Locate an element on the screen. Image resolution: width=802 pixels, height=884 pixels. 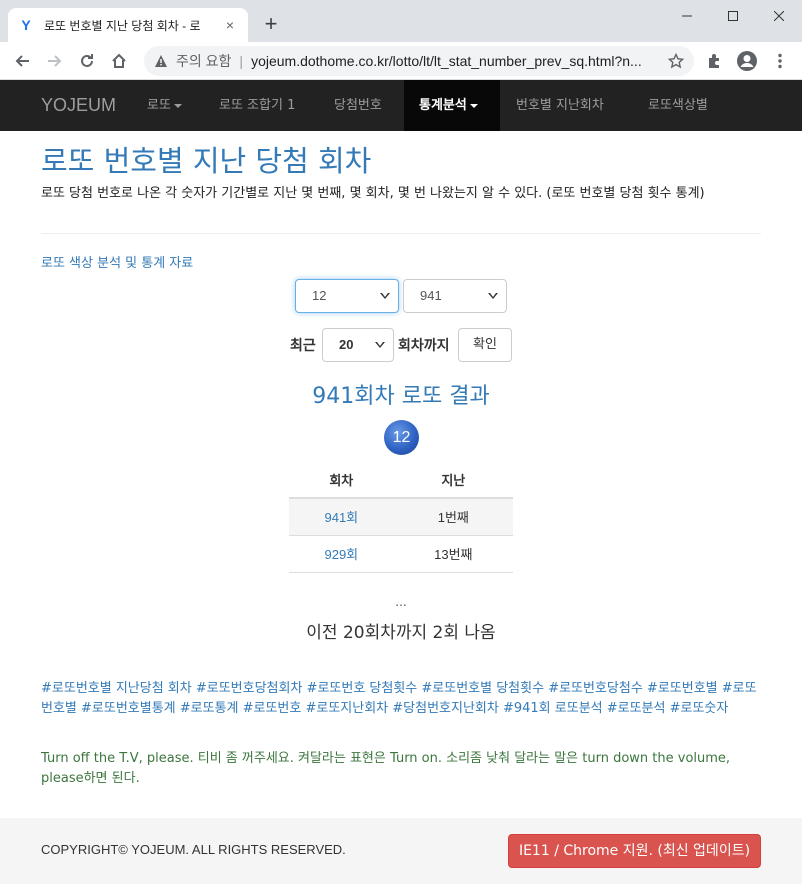
recent-count-select: 20 is located at coordinates (358, 345).